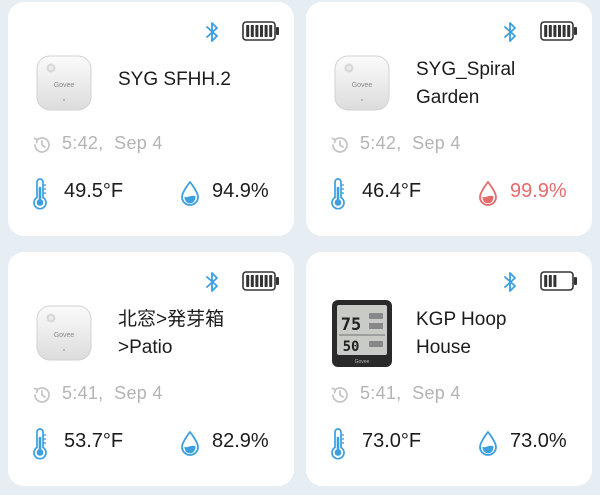 This screenshot has width=600, height=495. I want to click on device-name: SYG_Spiral Garden, so click(466, 83).